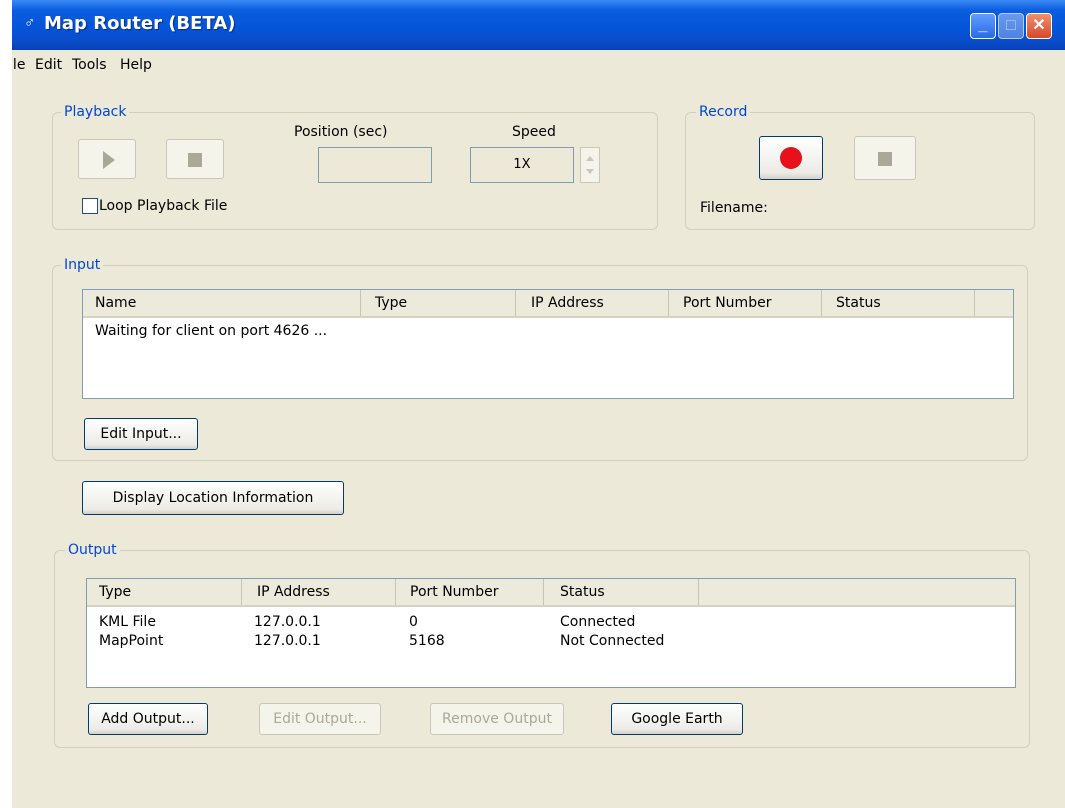  What do you see at coordinates (734, 208) in the screenshot?
I see `filename-label: Filename:` at bounding box center [734, 208].